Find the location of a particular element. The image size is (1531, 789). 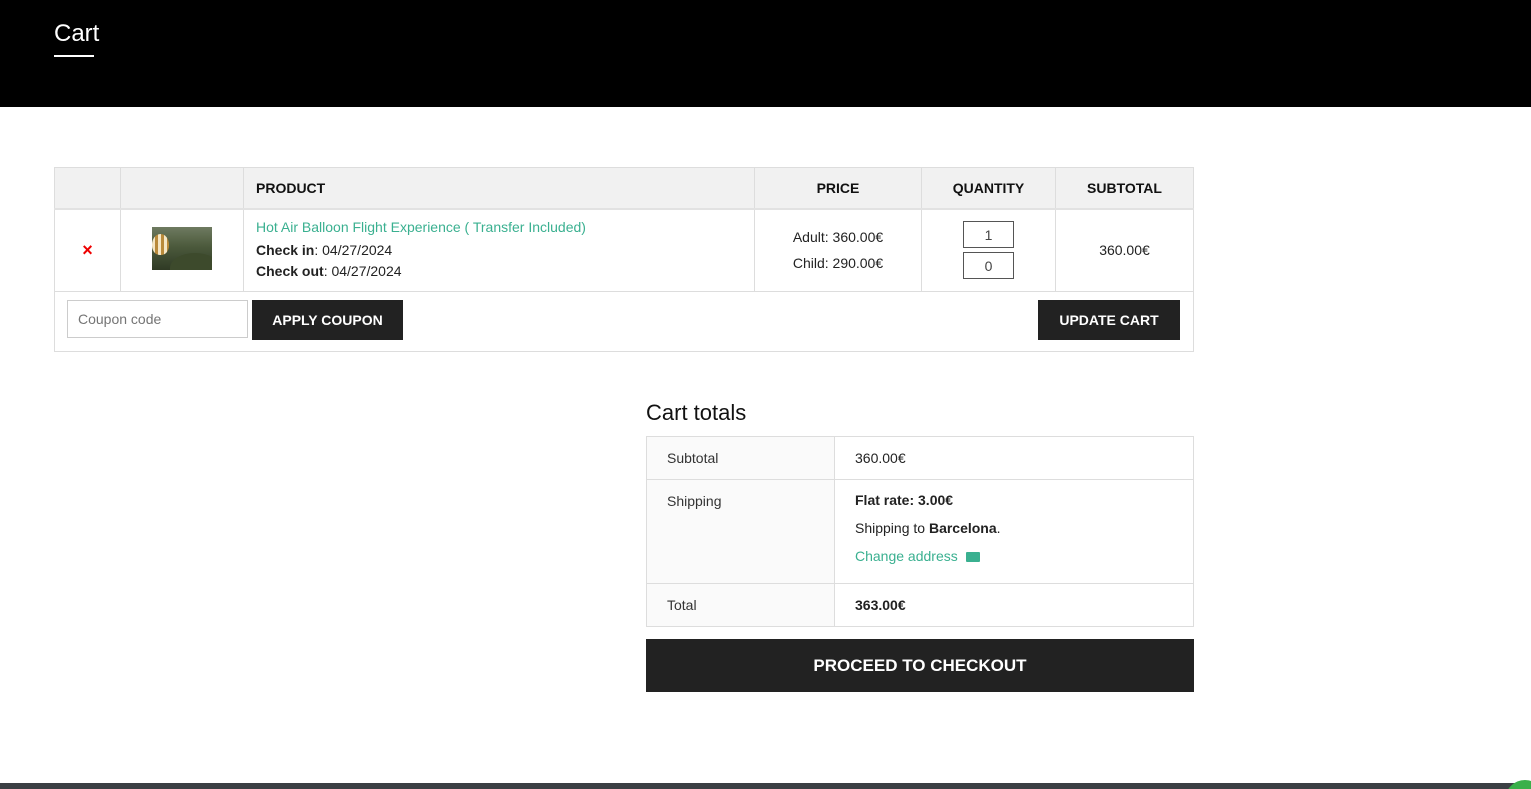

change-address-link: Change address is located at coordinates (906, 556).